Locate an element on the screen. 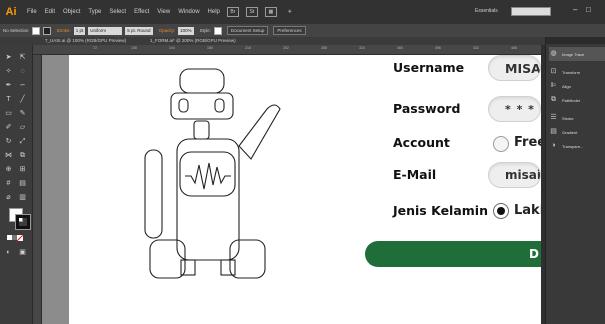  pen-tool-icon: ✒ is located at coordinates (8, 85).